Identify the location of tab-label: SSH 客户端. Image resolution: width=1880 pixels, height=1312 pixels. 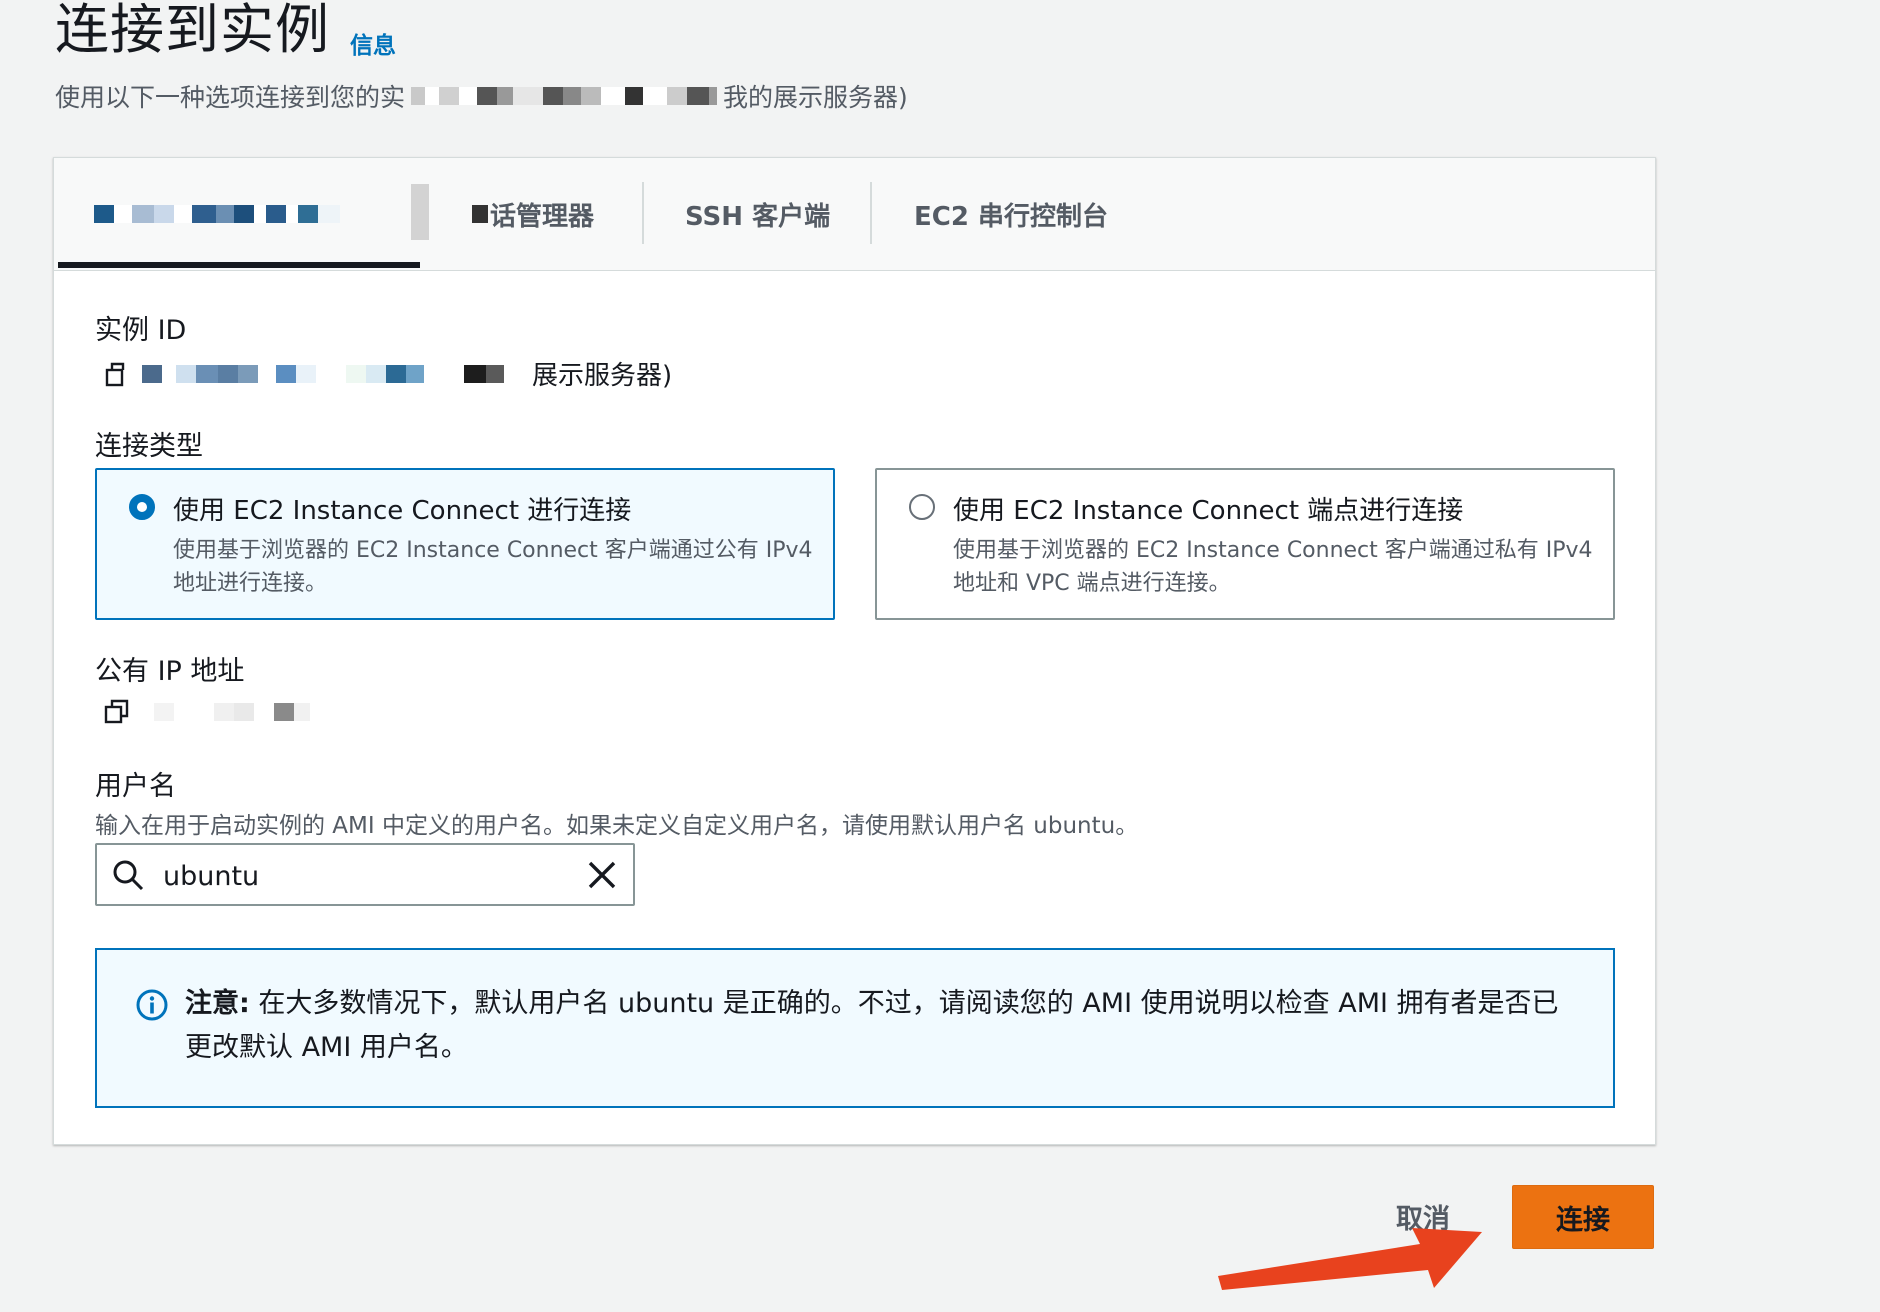
(758, 216).